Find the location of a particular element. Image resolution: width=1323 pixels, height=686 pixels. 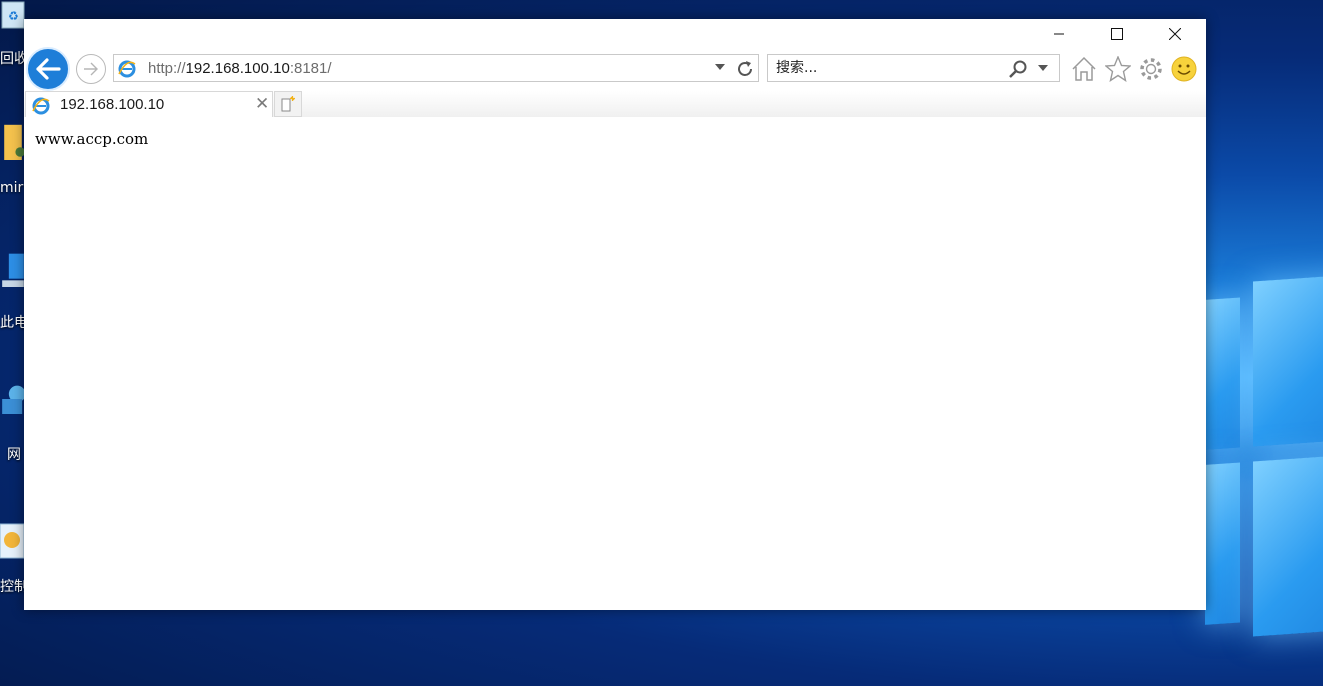

desktop-icon-folder: mir is located at coordinates (13, 158).